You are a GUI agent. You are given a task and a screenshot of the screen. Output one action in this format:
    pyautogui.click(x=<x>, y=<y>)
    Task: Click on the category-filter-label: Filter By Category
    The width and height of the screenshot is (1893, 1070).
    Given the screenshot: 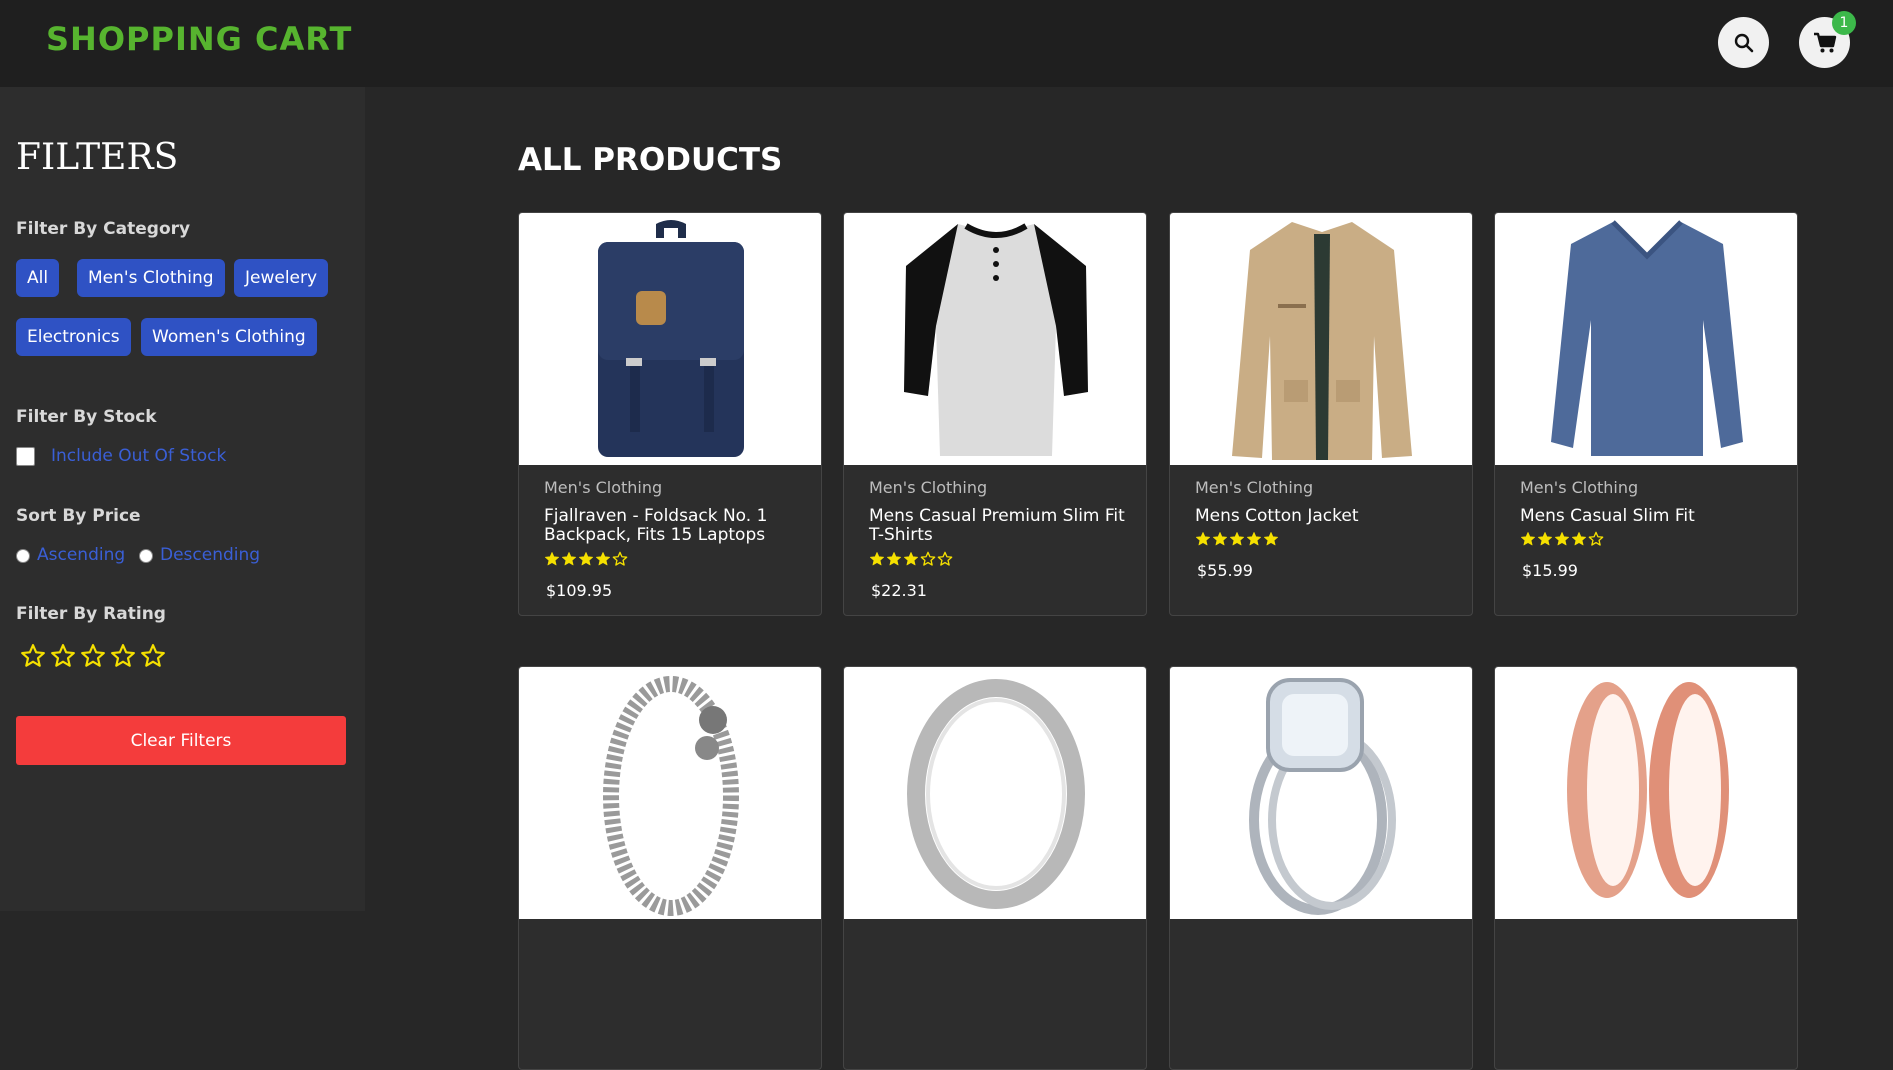 What is the action you would take?
    pyautogui.click(x=103, y=229)
    